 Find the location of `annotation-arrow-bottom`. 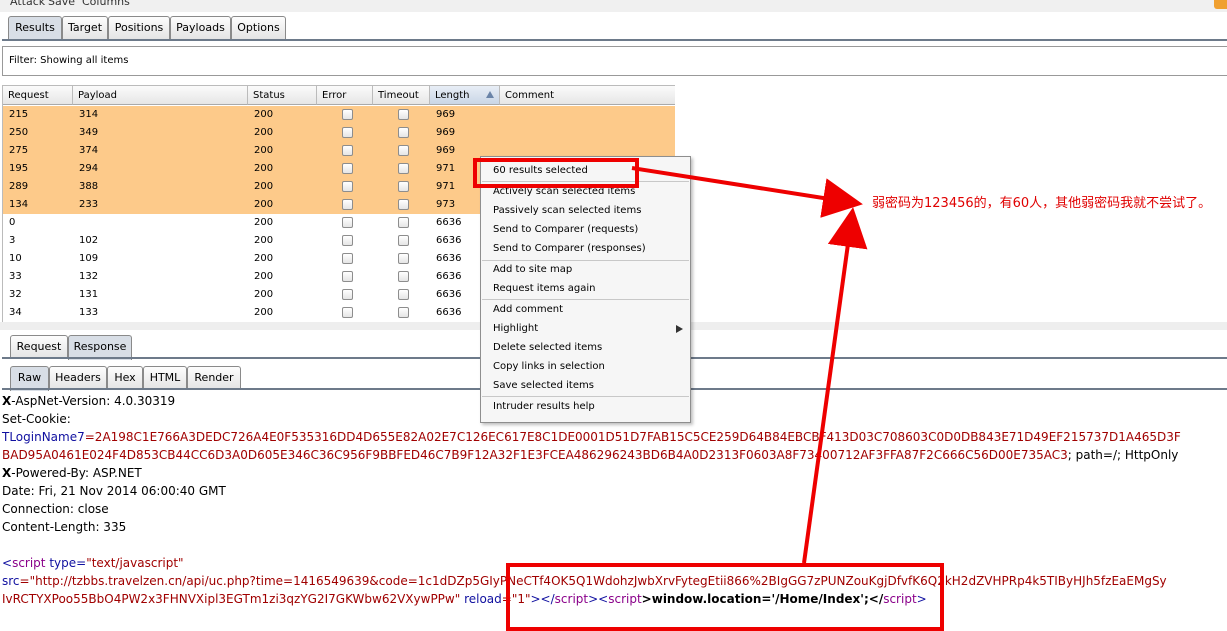

annotation-arrow-bottom is located at coordinates (835, 385).